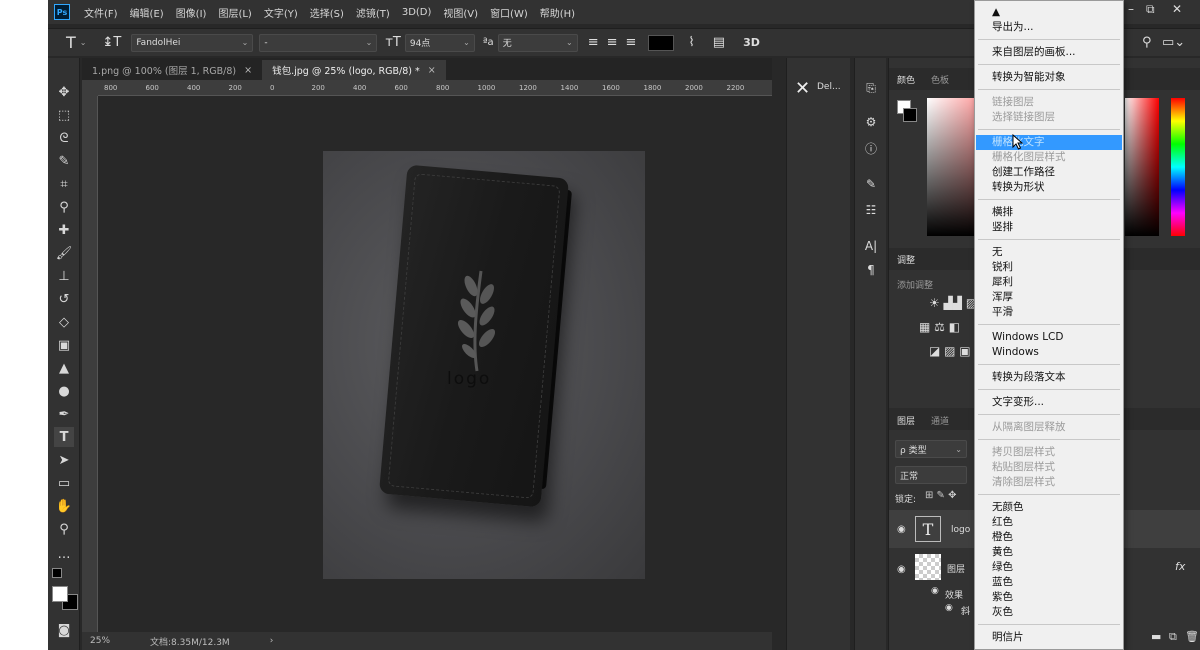  I want to click on pen-tool-icon: ✒, so click(64, 414).